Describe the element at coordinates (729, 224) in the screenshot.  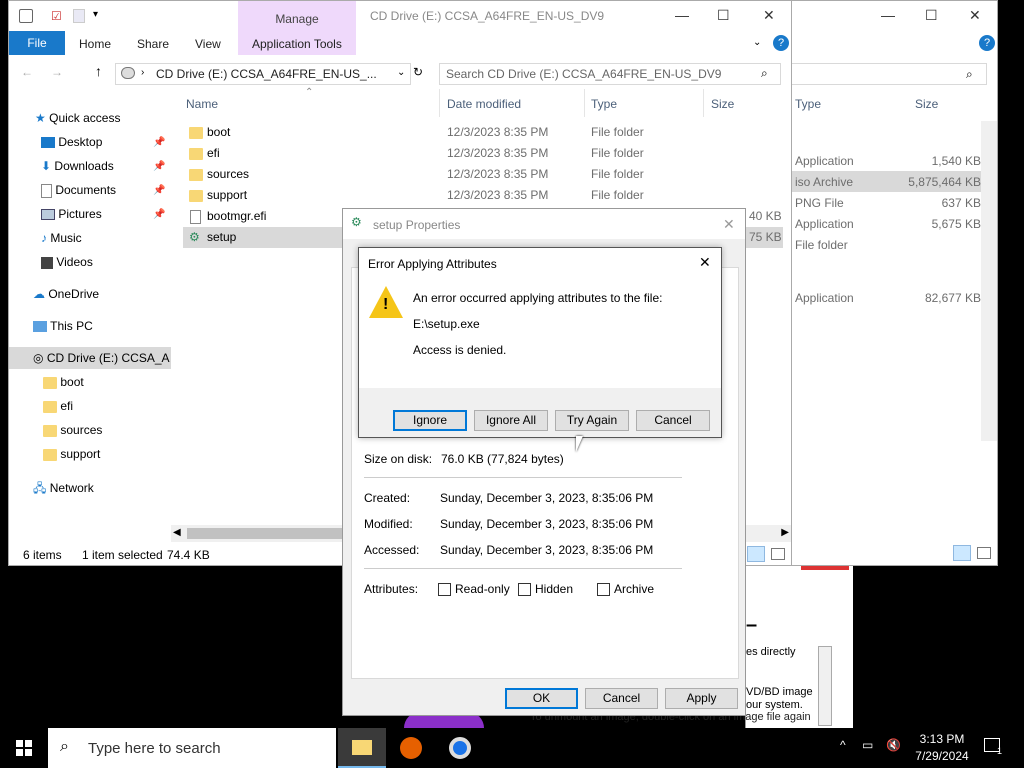
I see `properties-close-icon: ✕` at that location.